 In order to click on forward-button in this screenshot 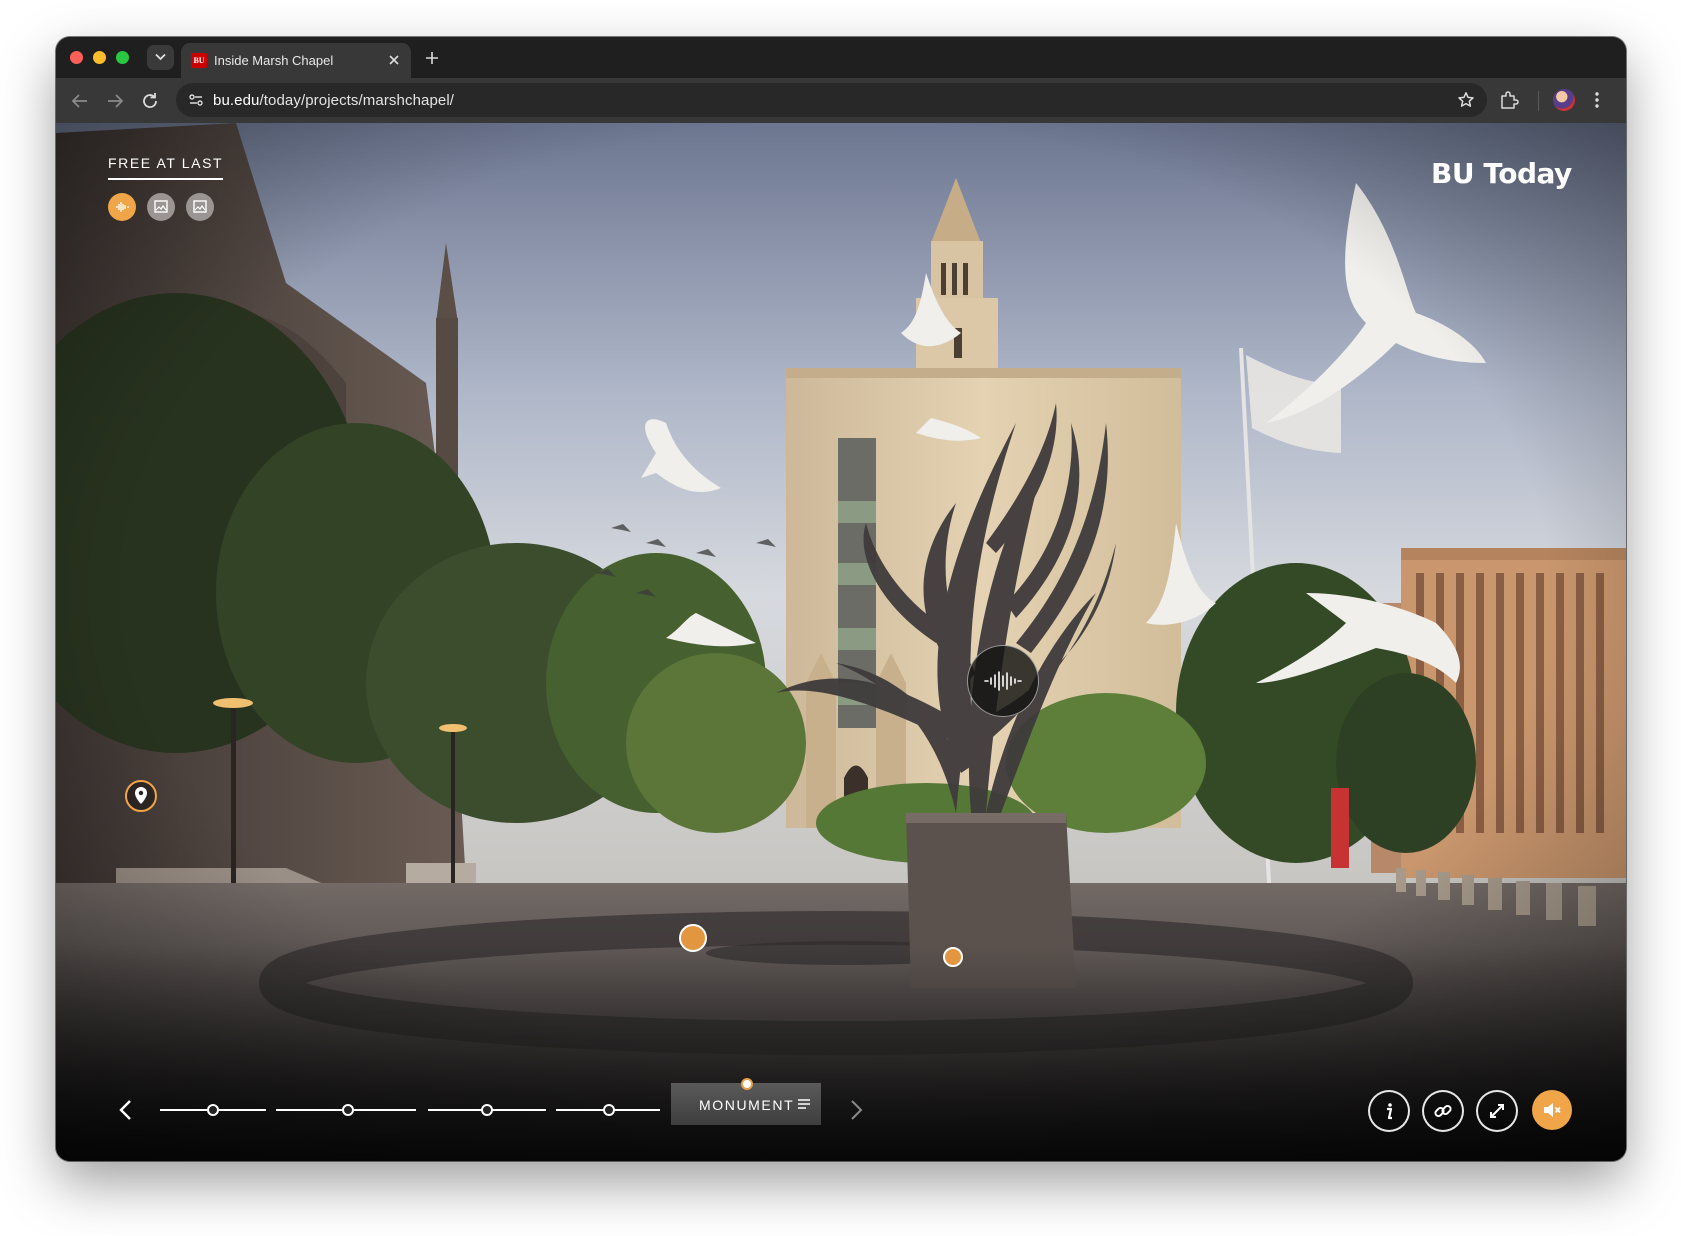, I will do `click(115, 101)`.